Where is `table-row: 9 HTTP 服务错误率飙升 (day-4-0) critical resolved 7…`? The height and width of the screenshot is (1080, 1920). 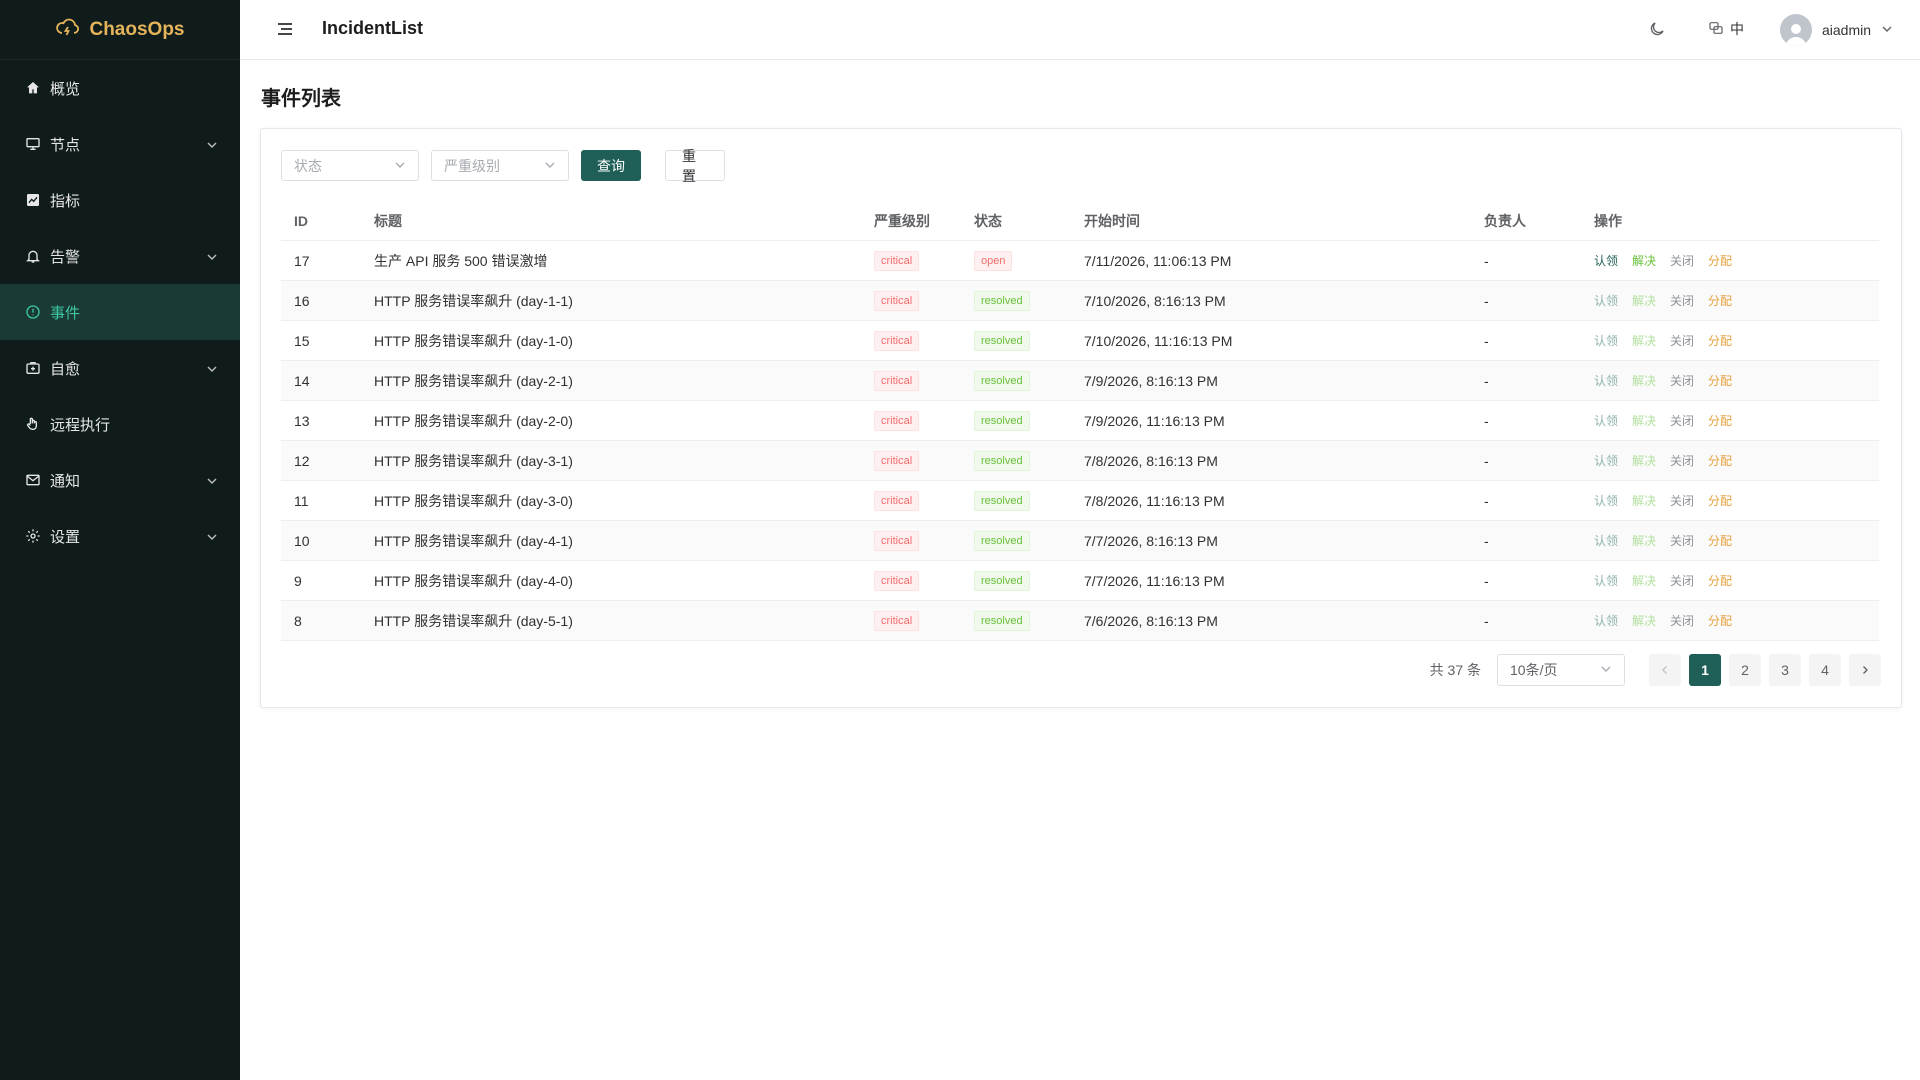 table-row: 9 HTTP 服务错误率飙升 (day-4-0) critical resolved 7… is located at coordinates (1080, 580).